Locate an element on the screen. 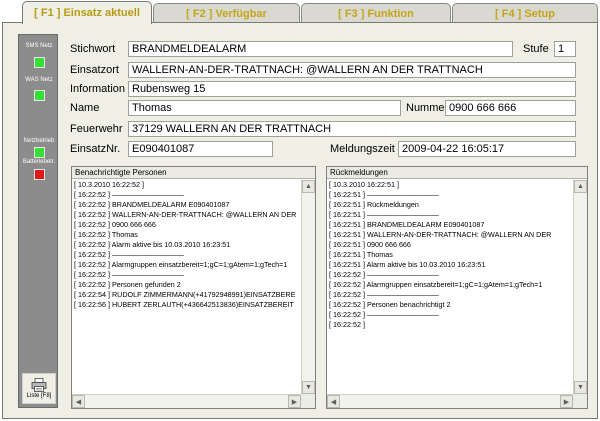 The image size is (600, 421). stufe-field: 1 is located at coordinates (565, 49).